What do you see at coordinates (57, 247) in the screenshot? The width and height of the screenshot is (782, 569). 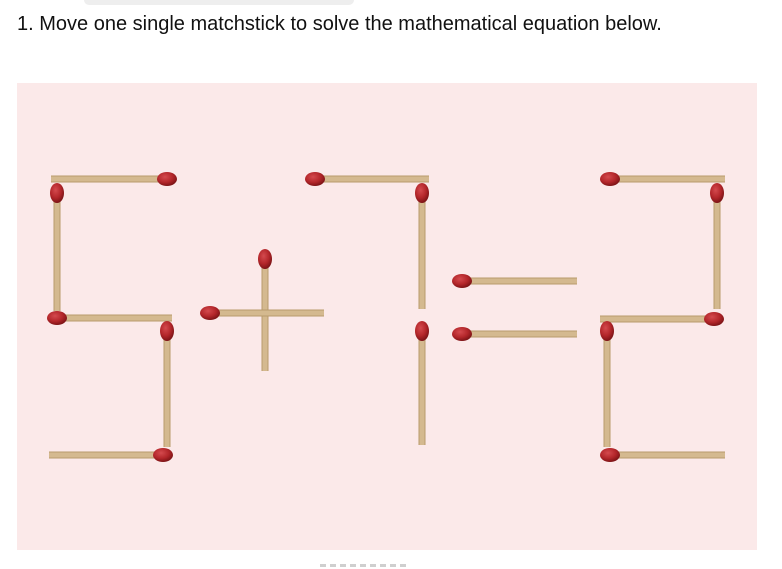 I see `matchstick-digit-5-upper-left` at bounding box center [57, 247].